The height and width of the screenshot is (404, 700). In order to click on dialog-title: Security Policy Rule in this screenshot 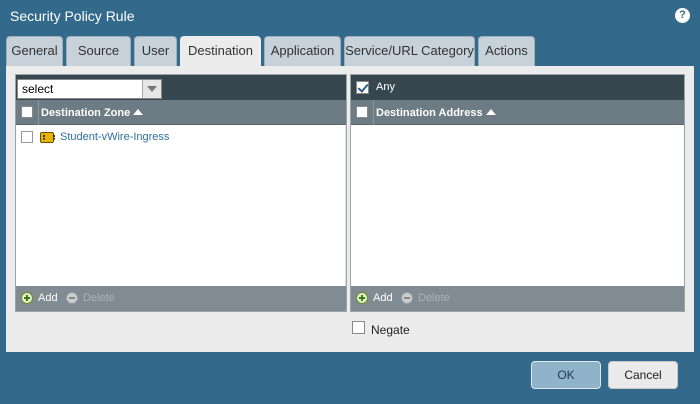, I will do `click(72, 16)`.